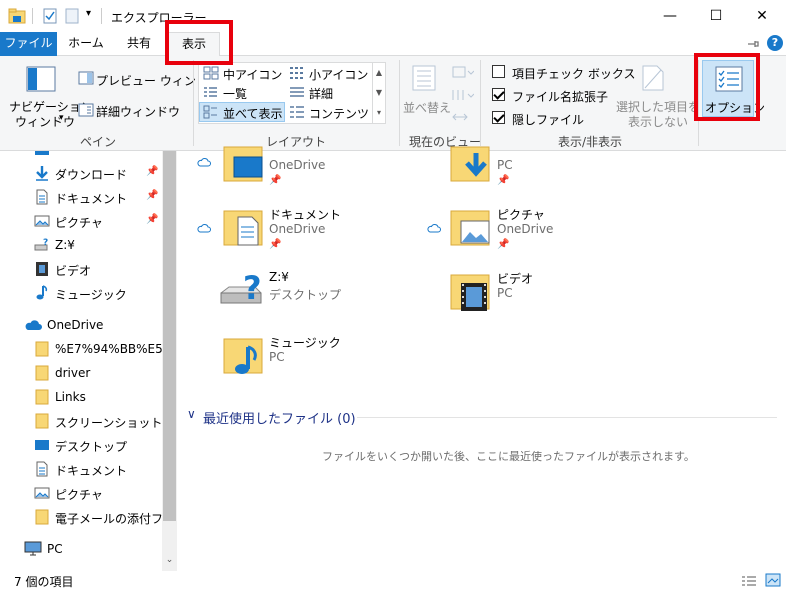 The height and width of the screenshot is (593, 786). What do you see at coordinates (70, 397) in the screenshot?
I see `nav-item-label: Links` at bounding box center [70, 397].